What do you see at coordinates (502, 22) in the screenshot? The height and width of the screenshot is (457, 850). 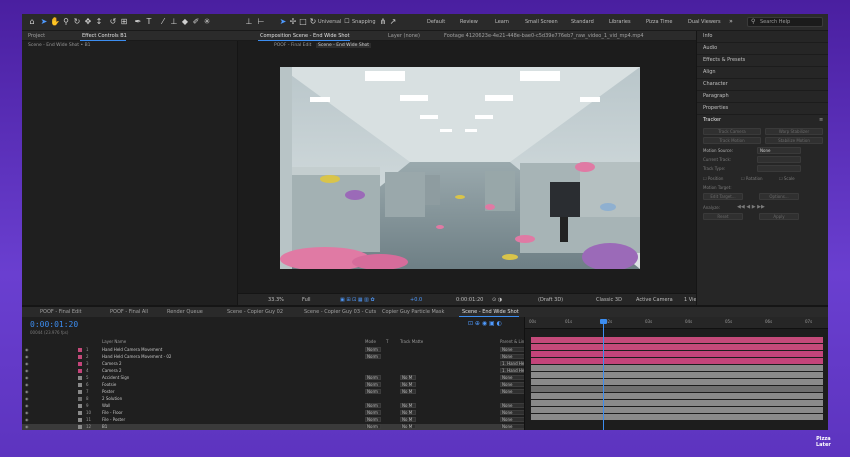 I see `workspace-learn: Learn` at bounding box center [502, 22].